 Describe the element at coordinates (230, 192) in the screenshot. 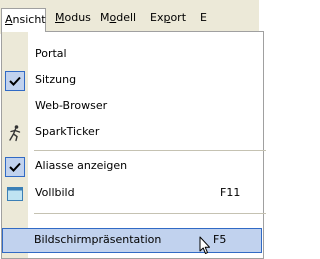

I see `shortcut-label: F11` at that location.